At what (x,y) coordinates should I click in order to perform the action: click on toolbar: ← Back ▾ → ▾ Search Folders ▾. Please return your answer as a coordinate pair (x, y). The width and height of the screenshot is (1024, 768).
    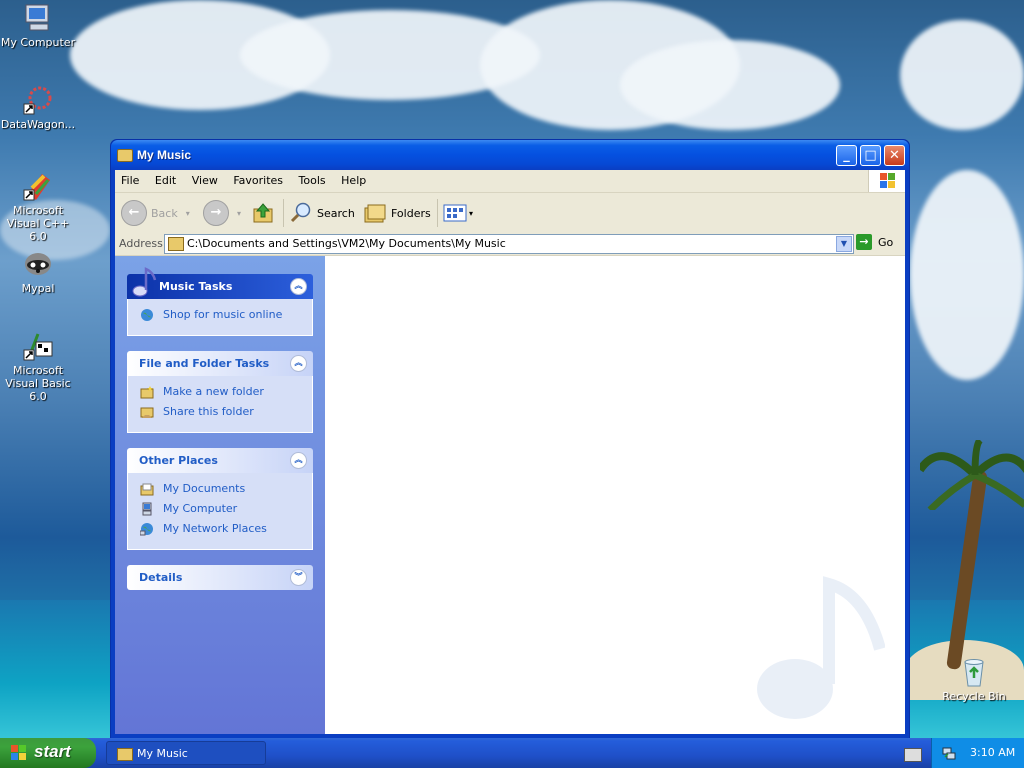
    Looking at the image, I should click on (510, 213).